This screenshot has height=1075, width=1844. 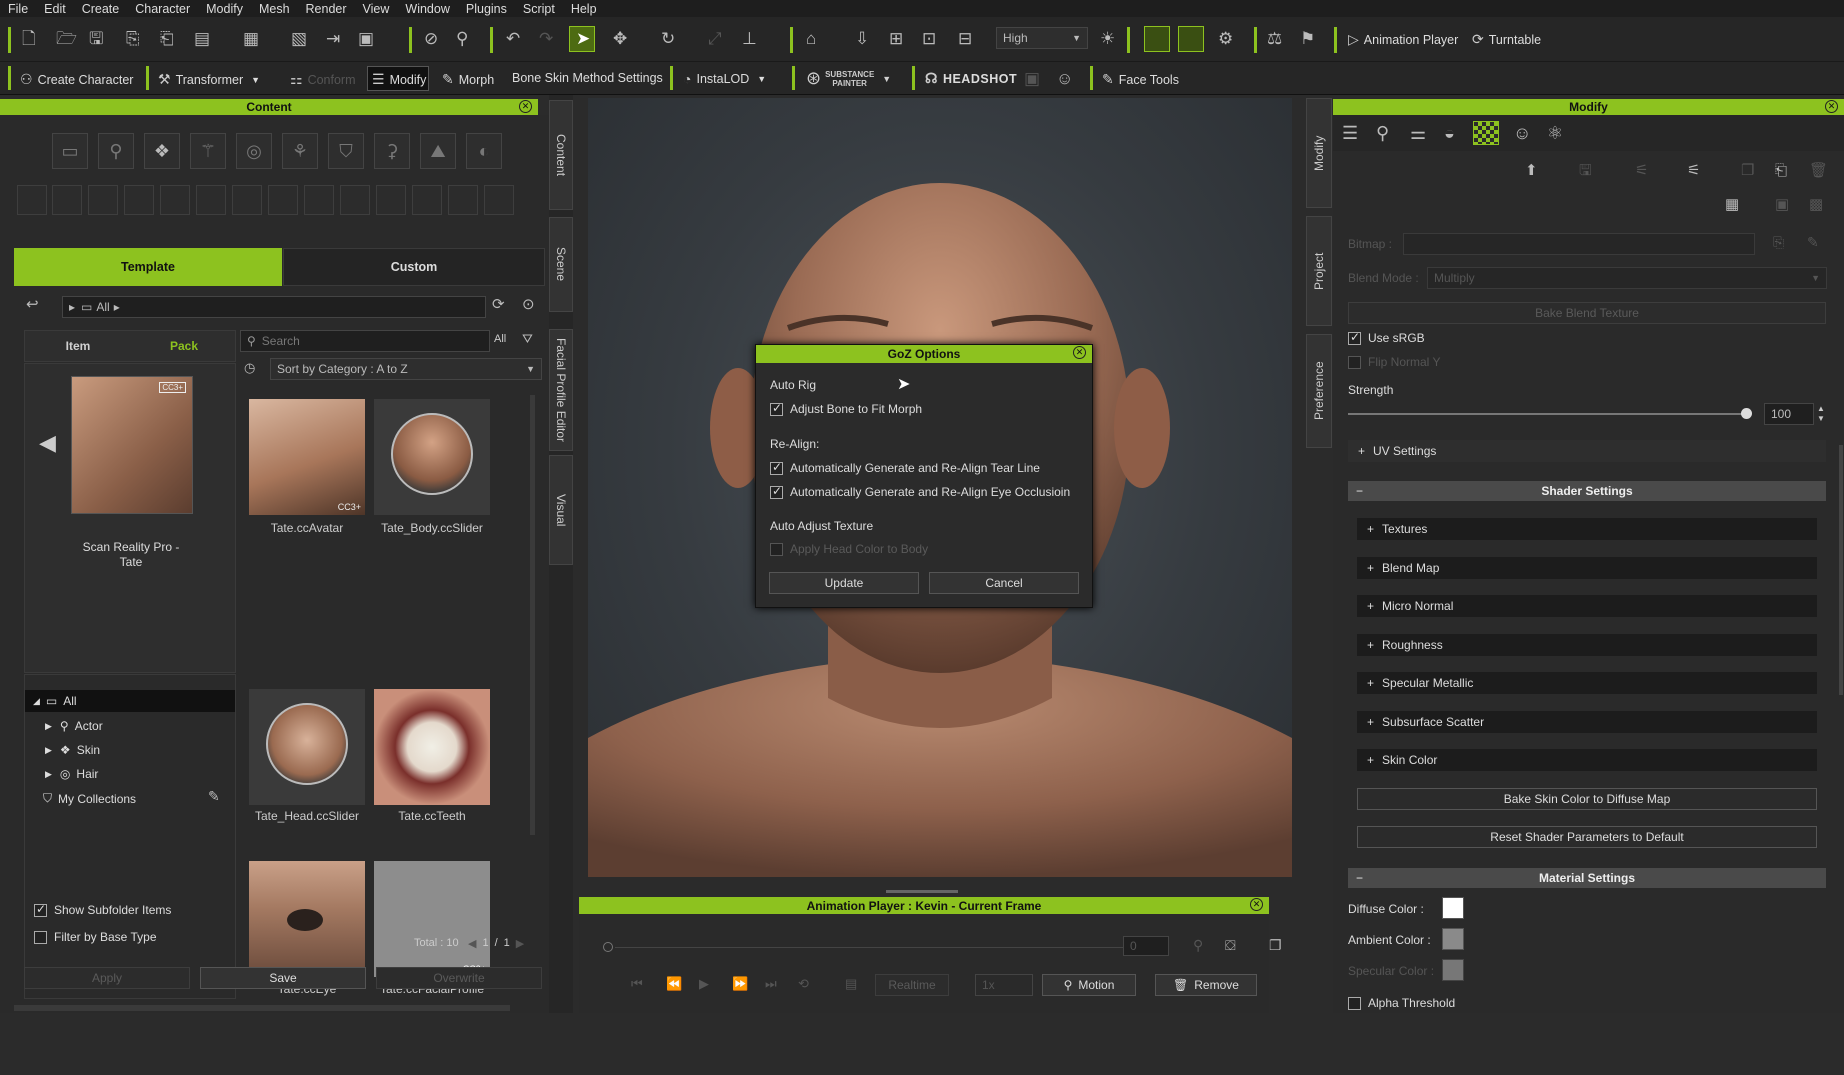 I want to click on transformer-button: ⚒ Transformer ▼, so click(x=209, y=79).